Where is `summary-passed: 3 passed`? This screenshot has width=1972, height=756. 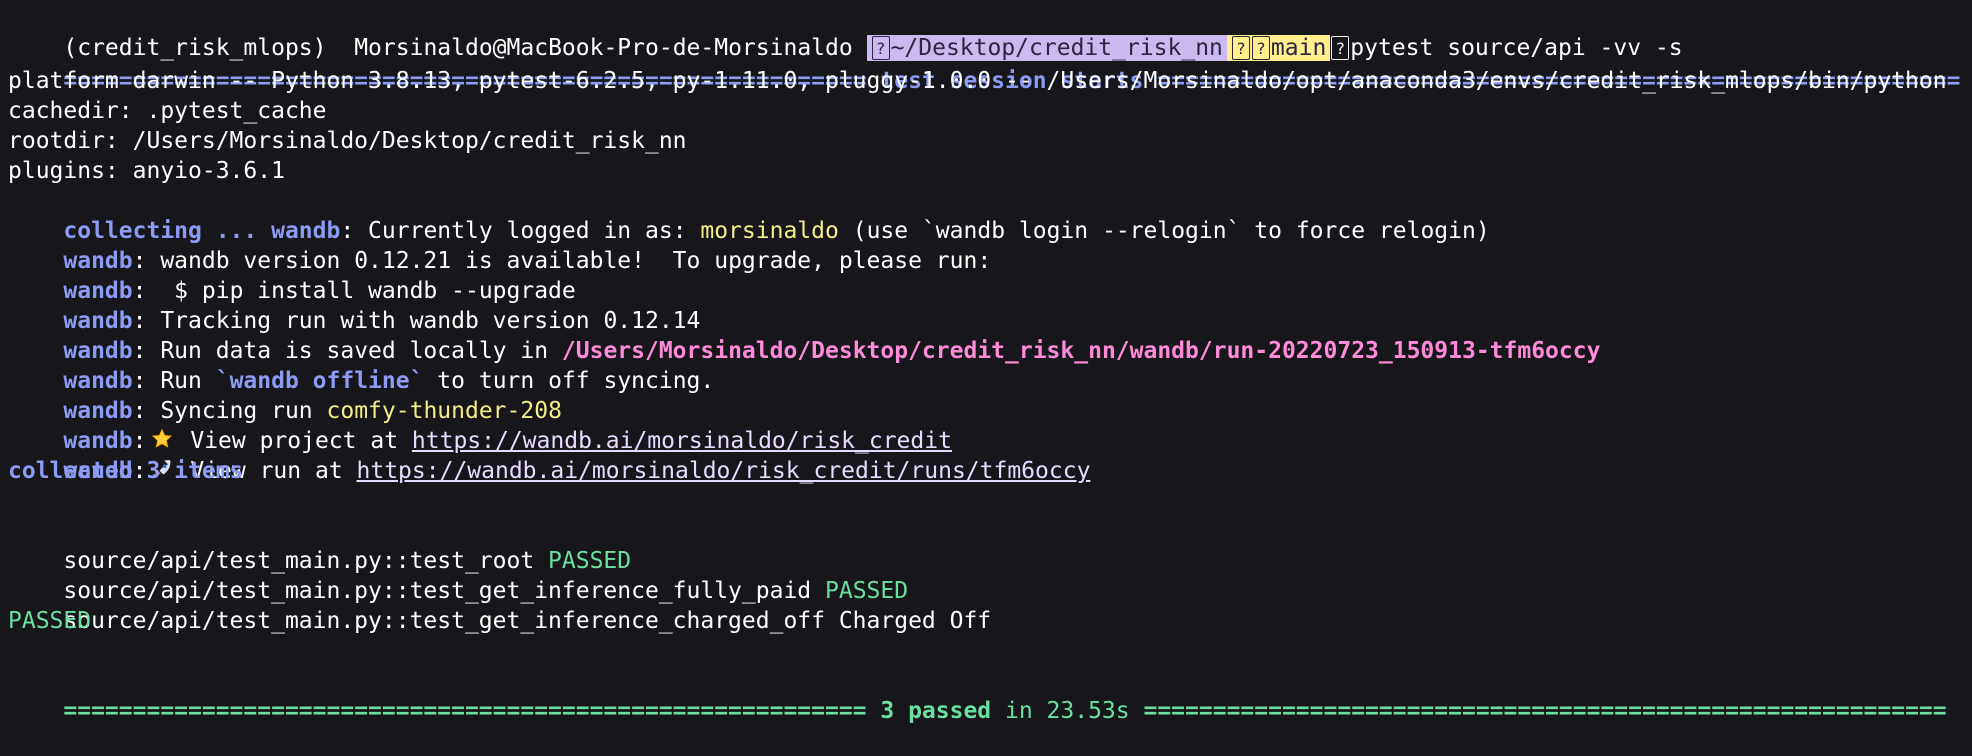 summary-passed: 3 passed is located at coordinates (929, 711).